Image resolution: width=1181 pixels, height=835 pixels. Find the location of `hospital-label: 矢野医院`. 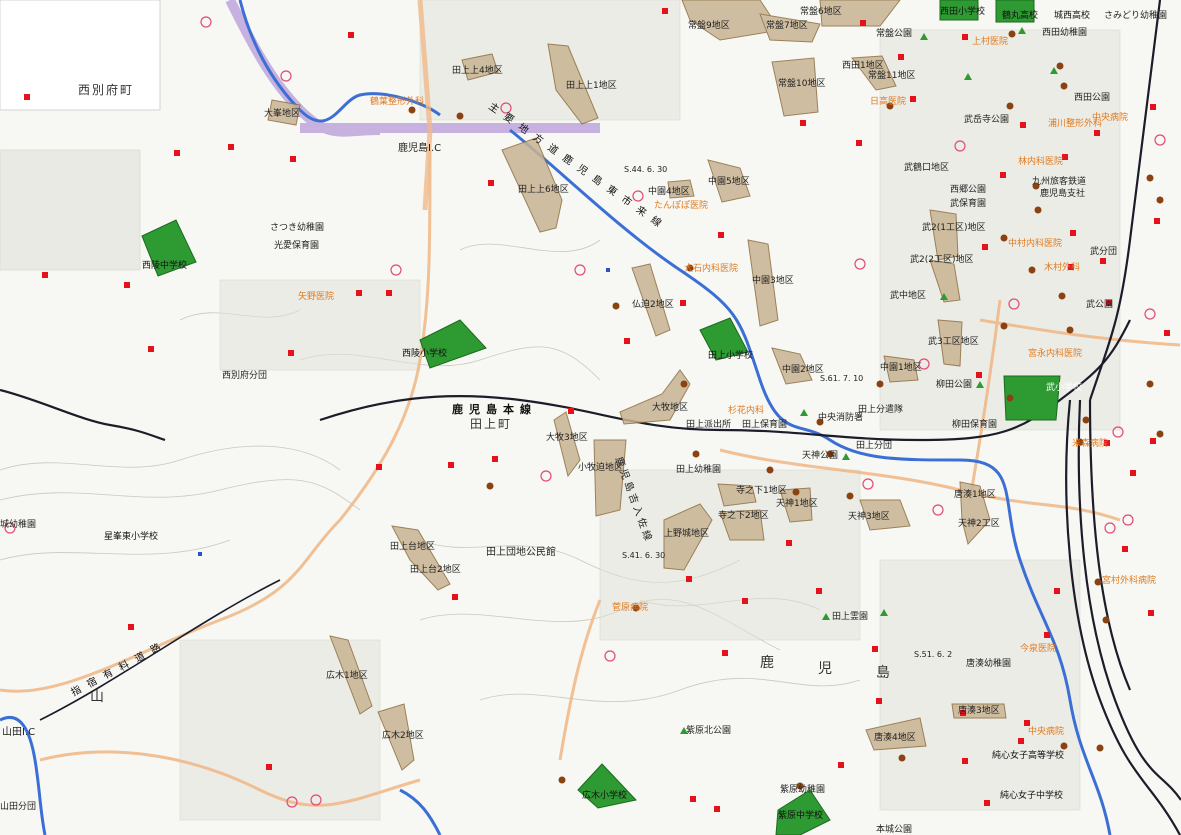

hospital-label: 矢野医院 is located at coordinates (316, 297).